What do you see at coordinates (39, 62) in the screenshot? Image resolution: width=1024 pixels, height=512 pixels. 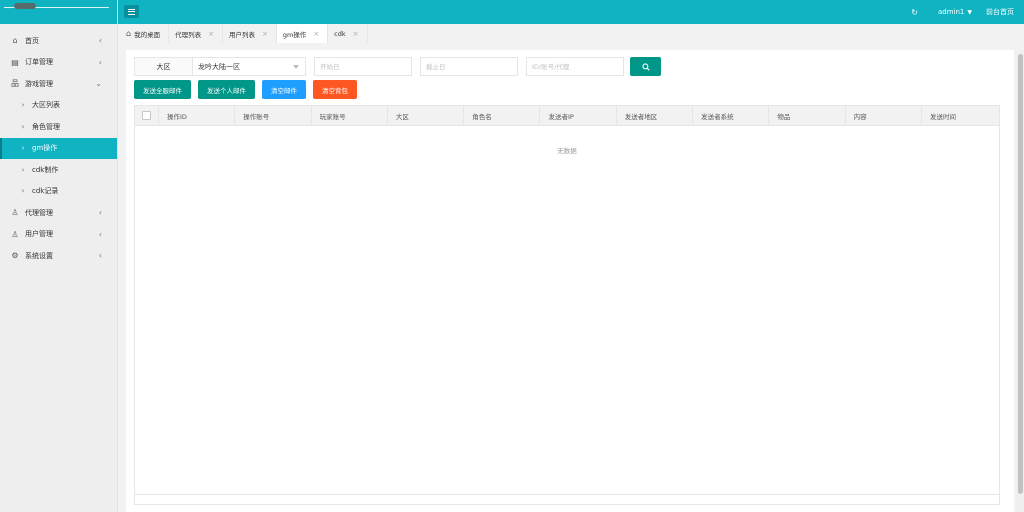 I see `sidebar-item-label: 订单管理` at bounding box center [39, 62].